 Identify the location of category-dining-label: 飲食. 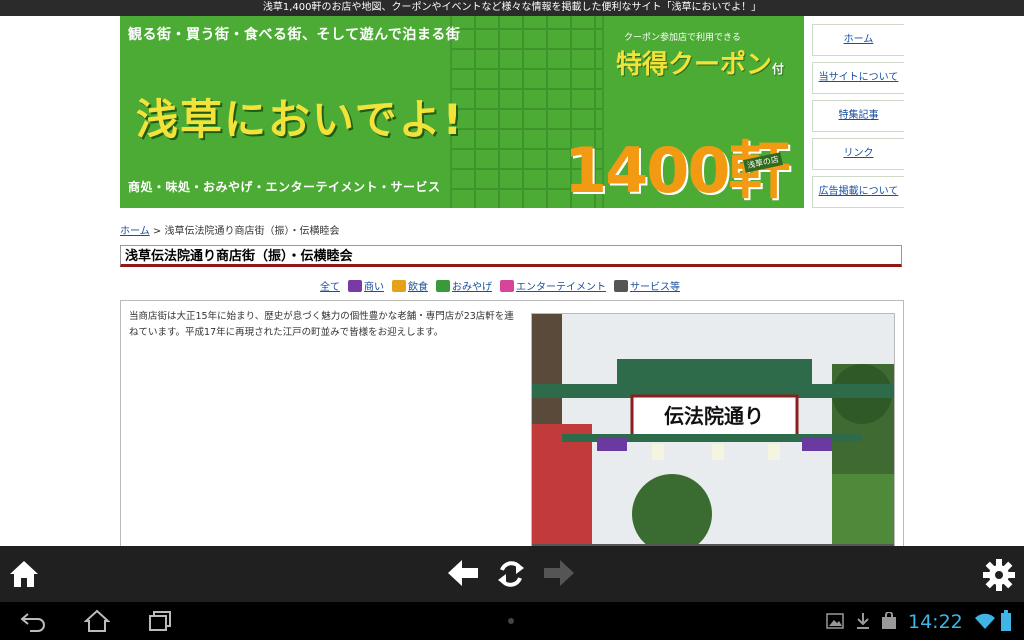
(418, 287).